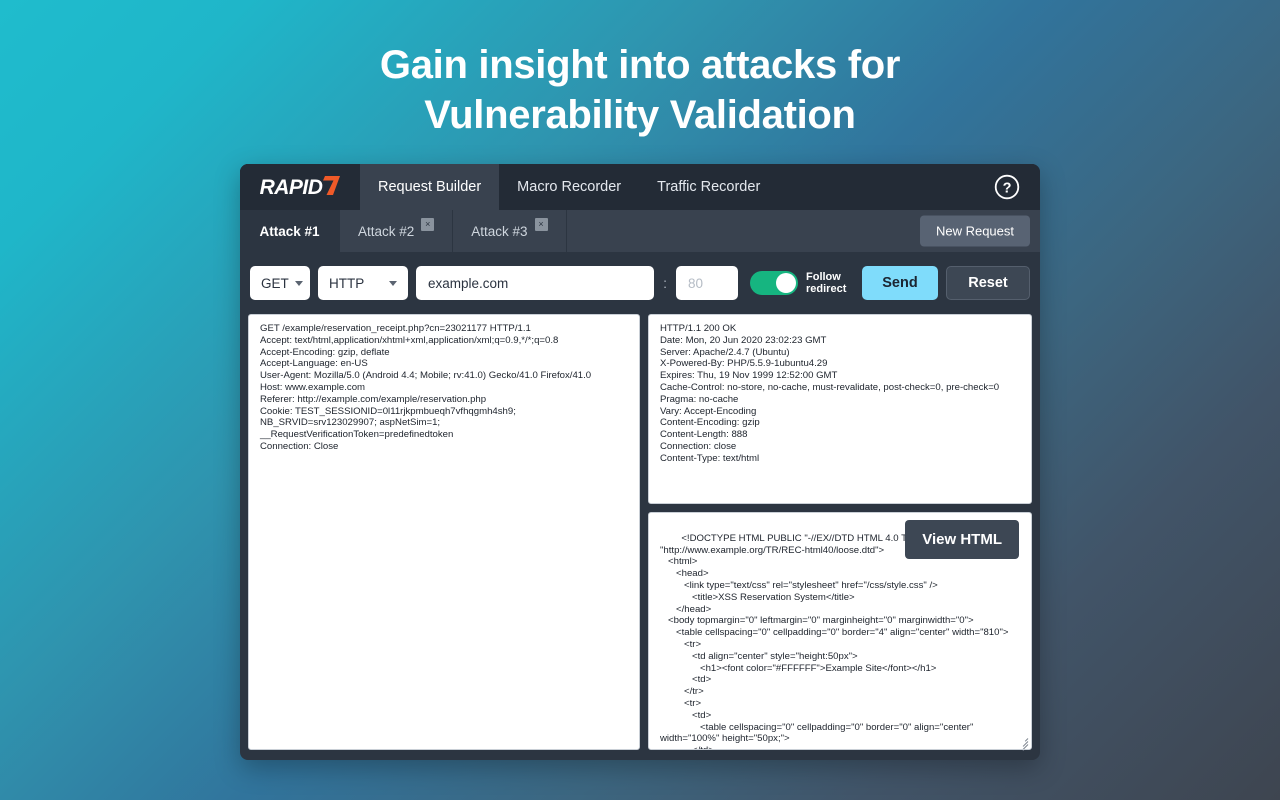  What do you see at coordinates (900, 283) in the screenshot?
I see `send-button: Send` at bounding box center [900, 283].